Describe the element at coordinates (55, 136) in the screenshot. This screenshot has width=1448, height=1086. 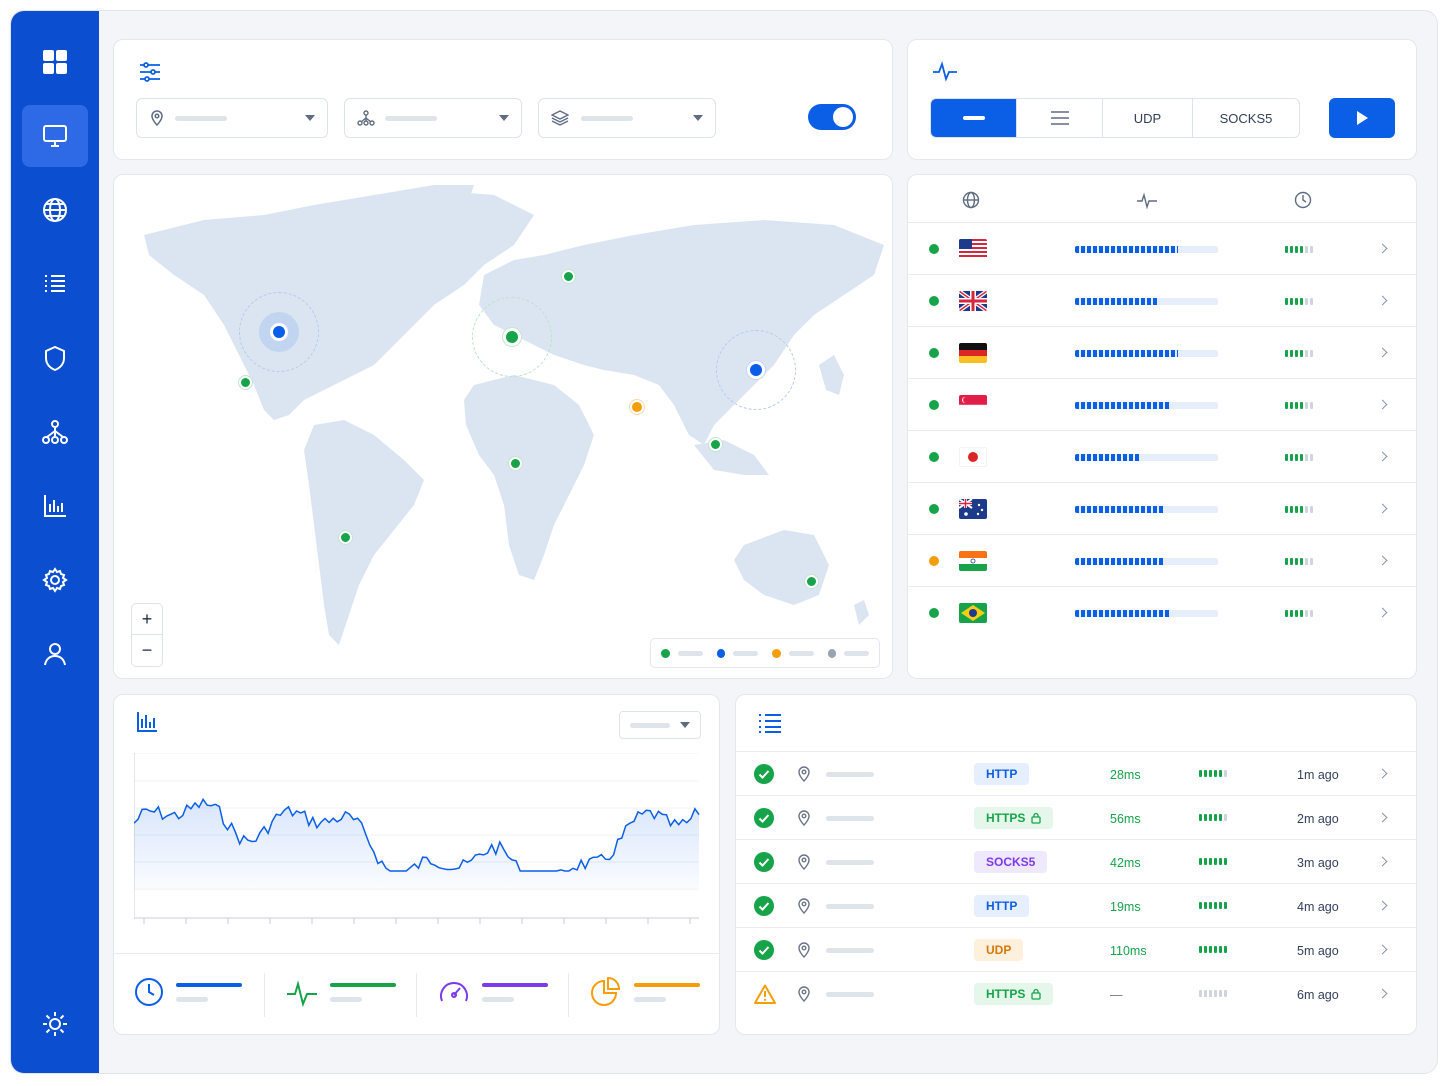
I see `sidebar-item-monitor` at that location.